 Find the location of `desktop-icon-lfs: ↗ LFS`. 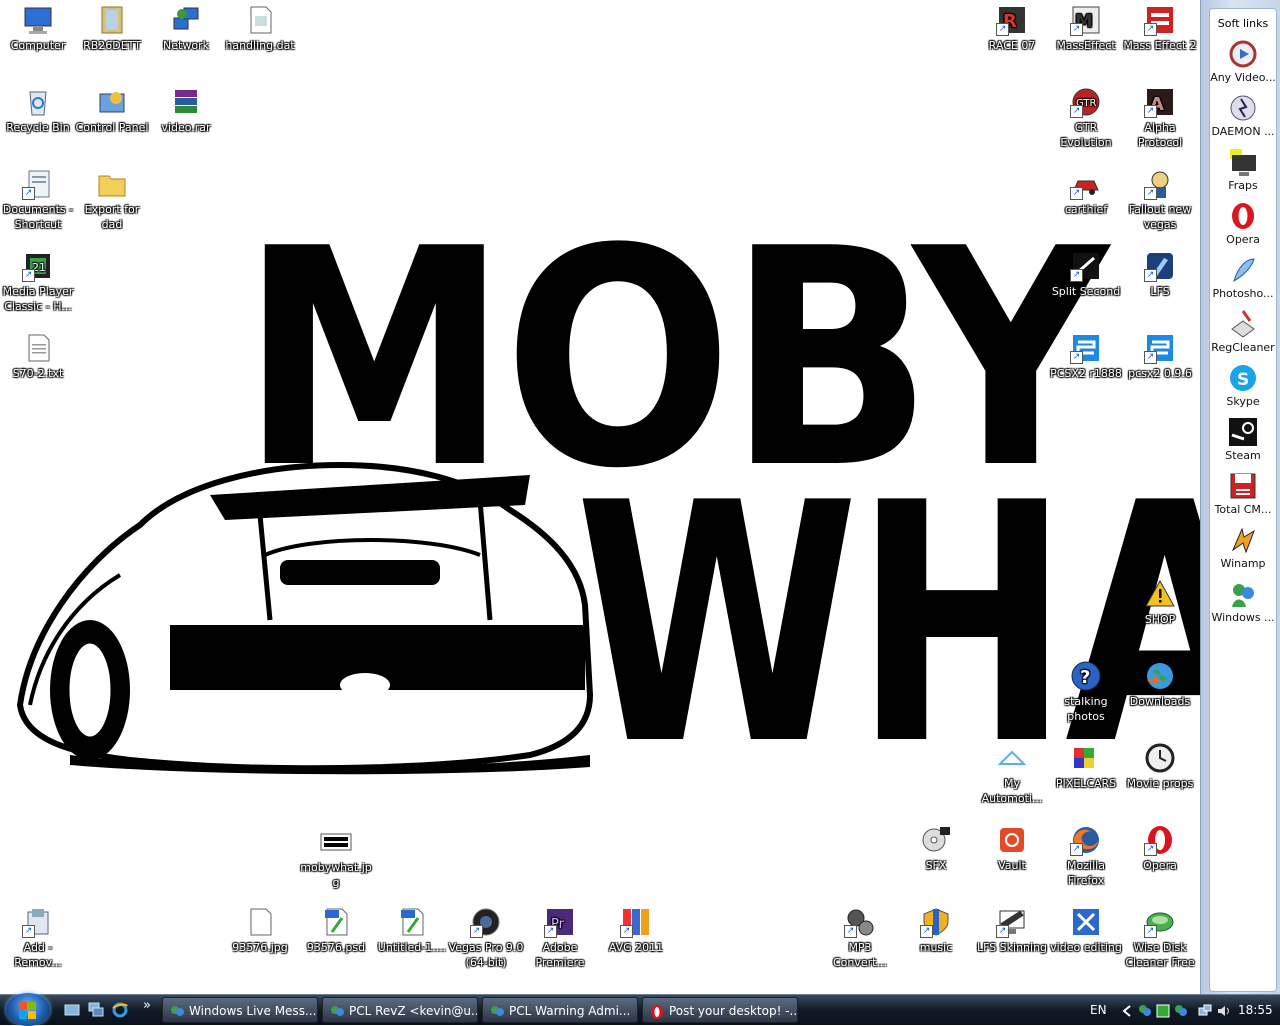

desktop-icon-lfs: ↗ LFS is located at coordinates (1160, 274).